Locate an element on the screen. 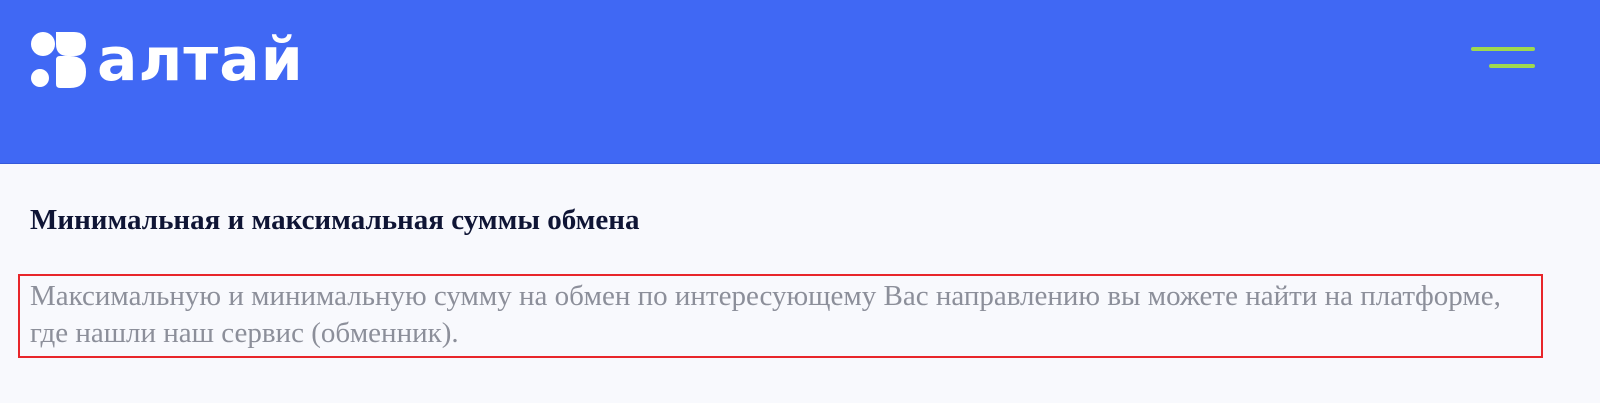  faq-question: Минимальная и максимальная суммы обмена is located at coordinates (785, 220).